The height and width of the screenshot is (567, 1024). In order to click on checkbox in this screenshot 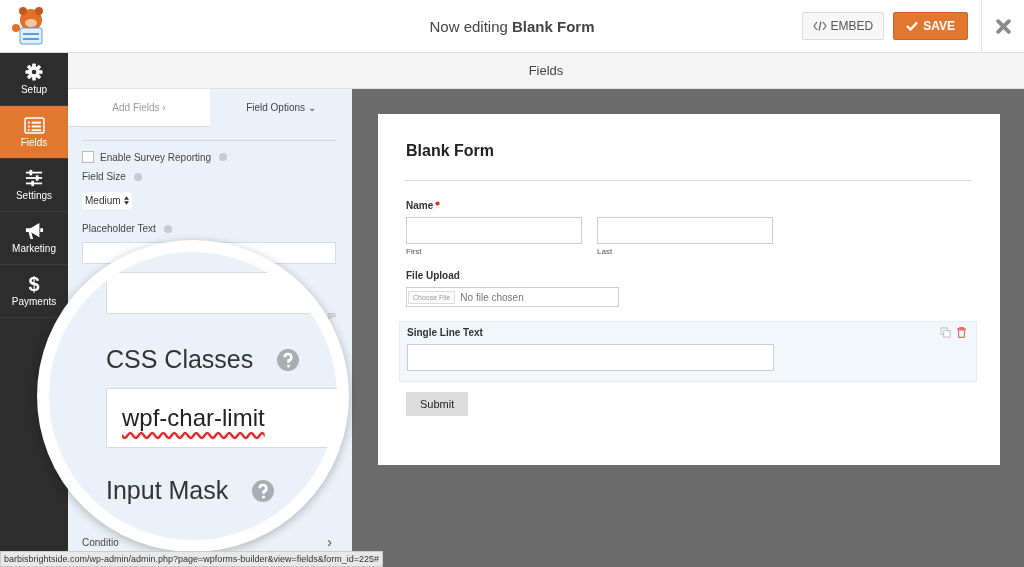, I will do `click(88, 157)`.